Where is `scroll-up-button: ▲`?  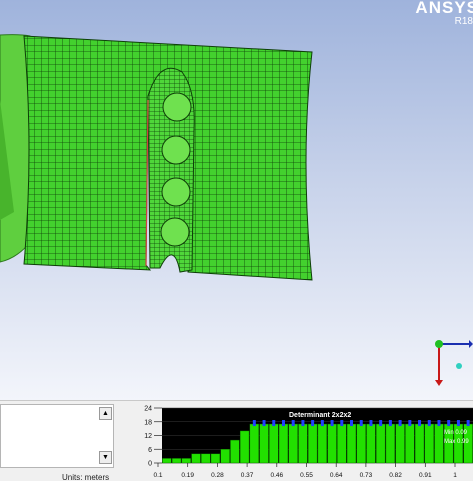
scroll-up-button: ▲ is located at coordinates (105, 413).